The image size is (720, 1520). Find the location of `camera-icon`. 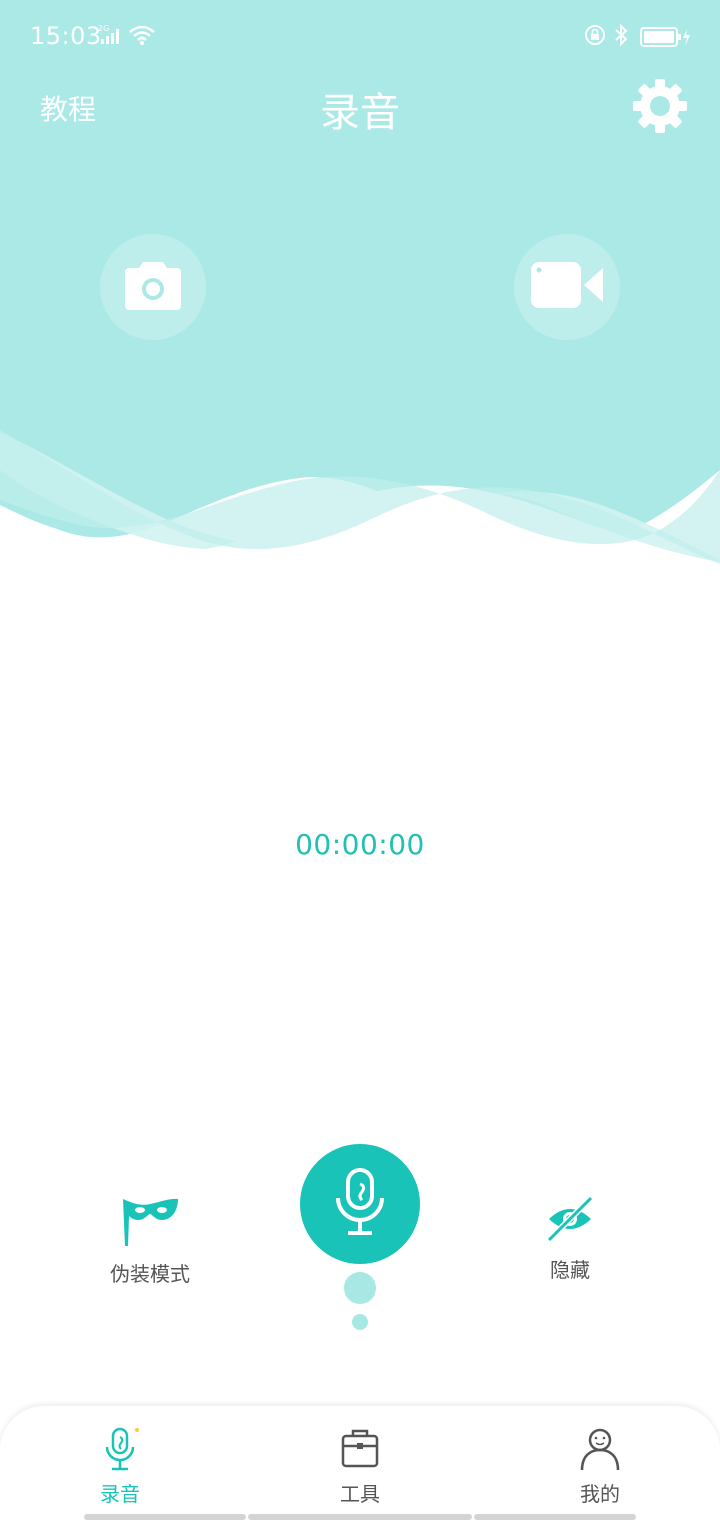

camera-icon is located at coordinates (153, 287).